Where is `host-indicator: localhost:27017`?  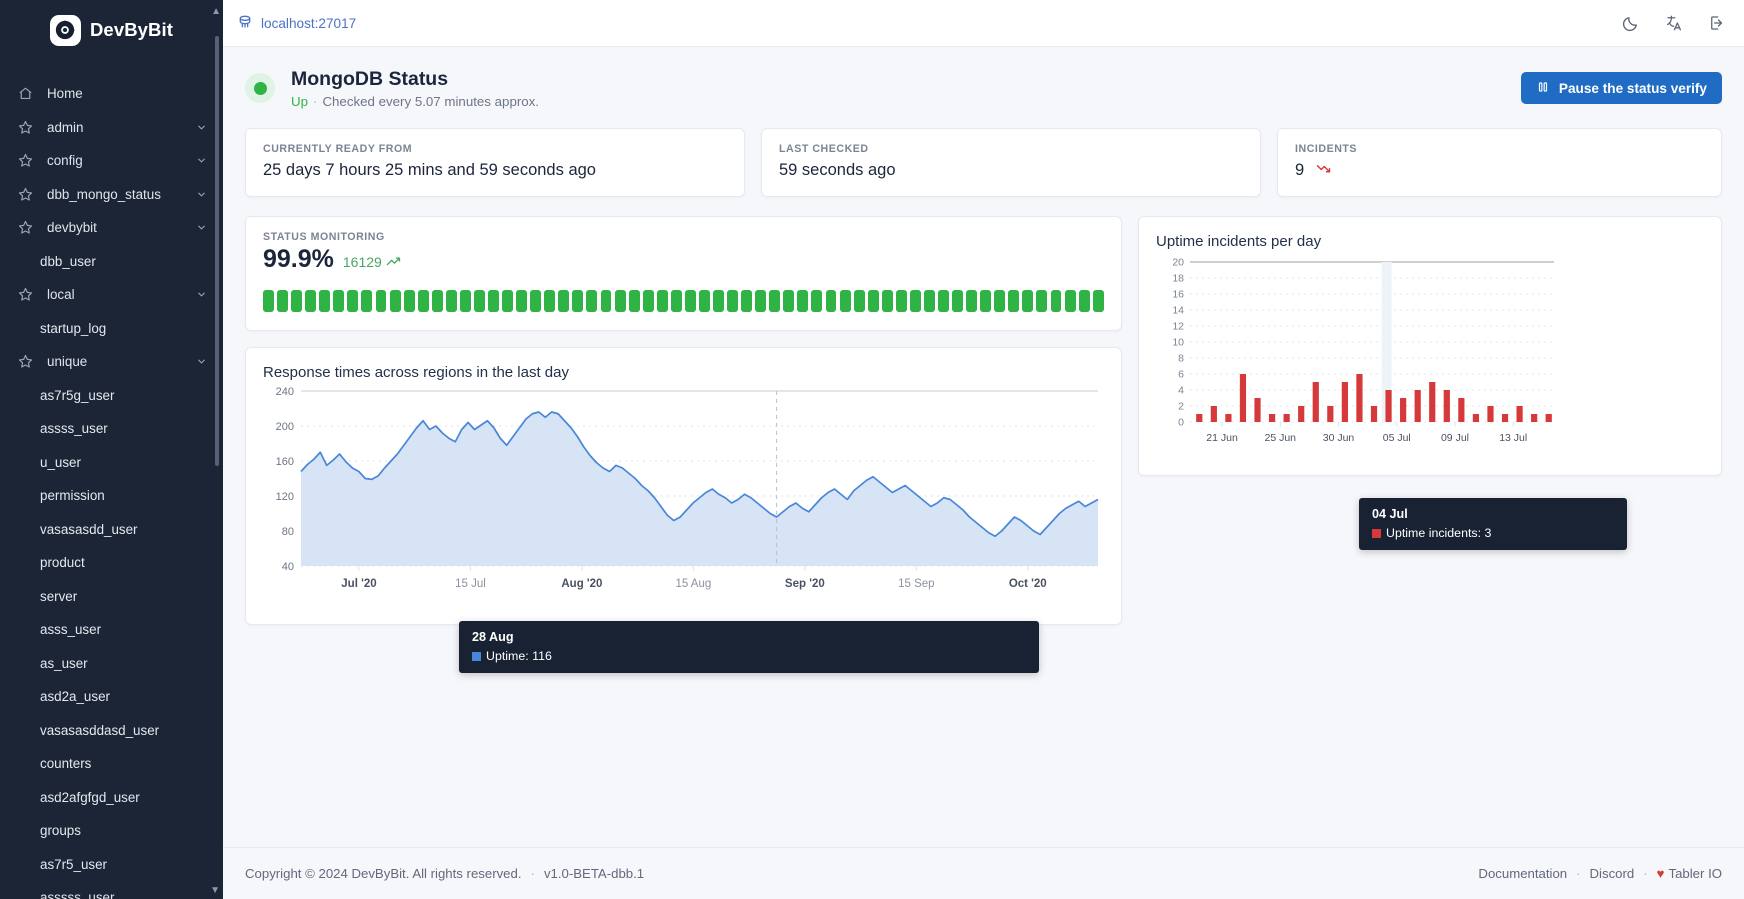
host-indicator: localhost:27017 is located at coordinates (296, 23).